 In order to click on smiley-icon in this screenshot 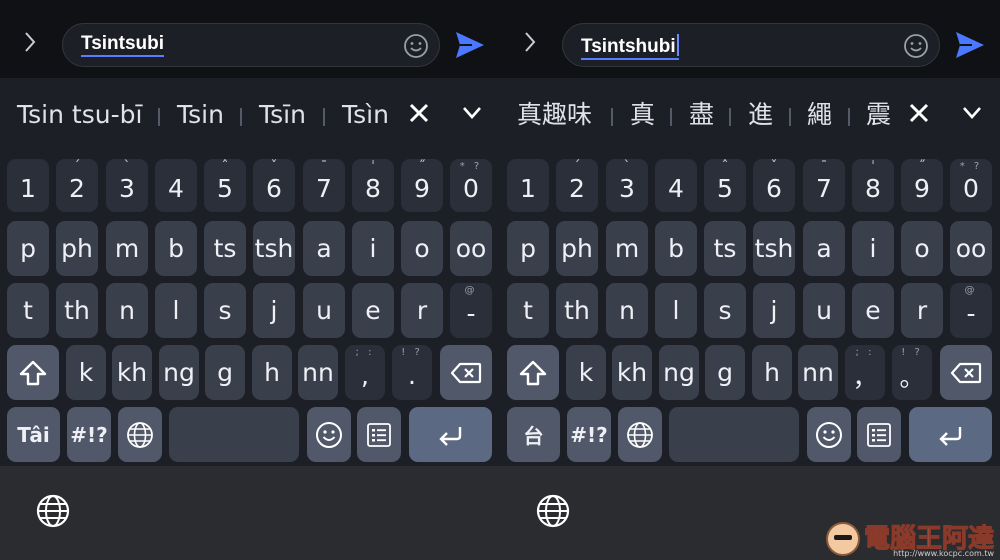, I will do `click(416, 46)`.